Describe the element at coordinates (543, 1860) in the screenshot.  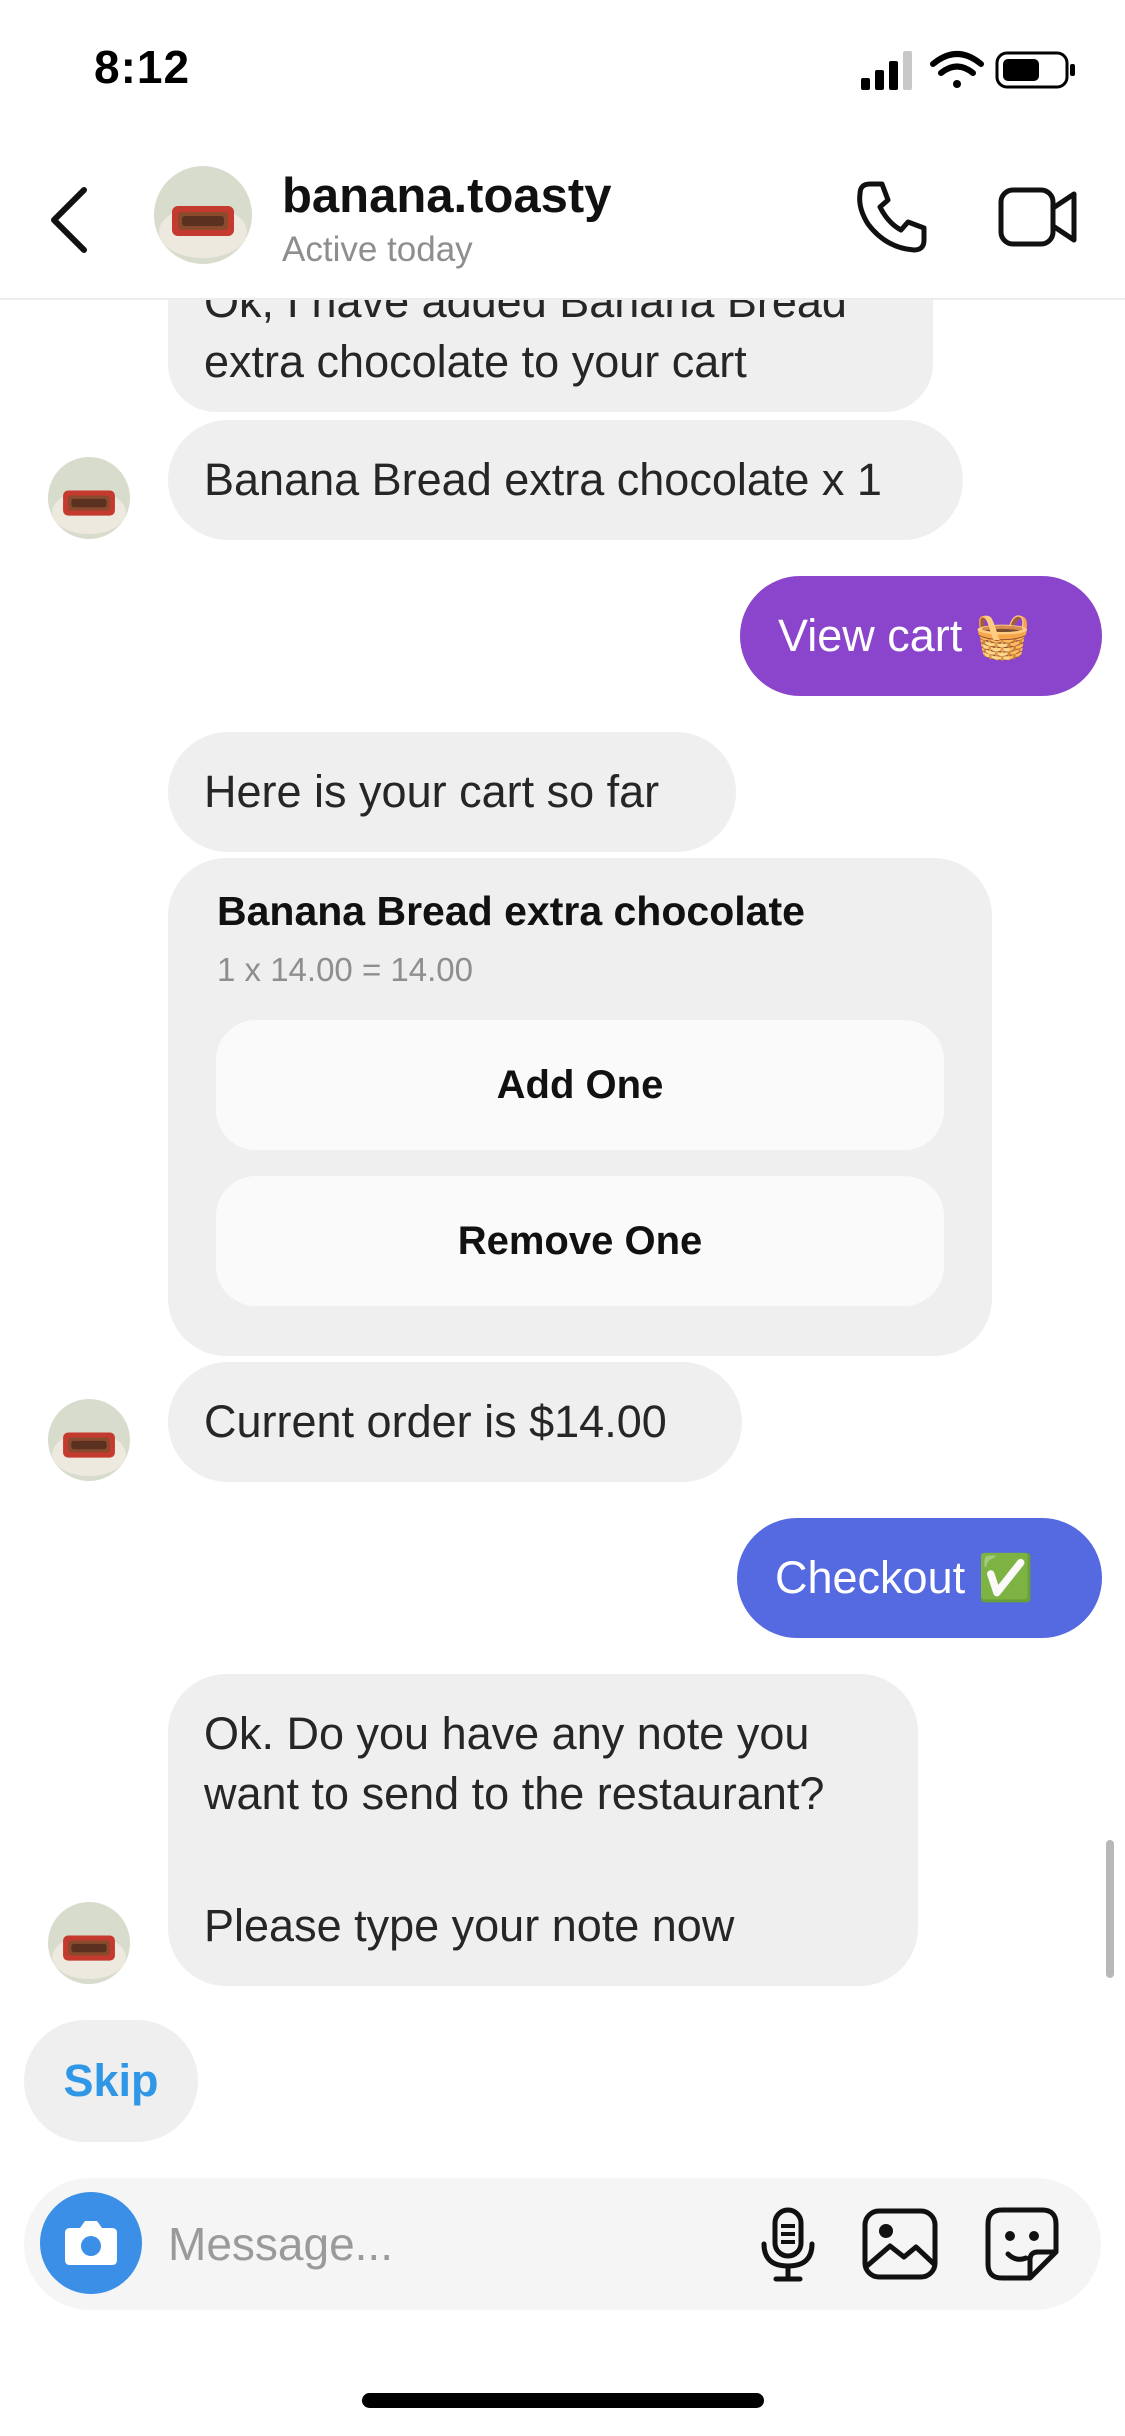
I see `message-line-gap` at that location.